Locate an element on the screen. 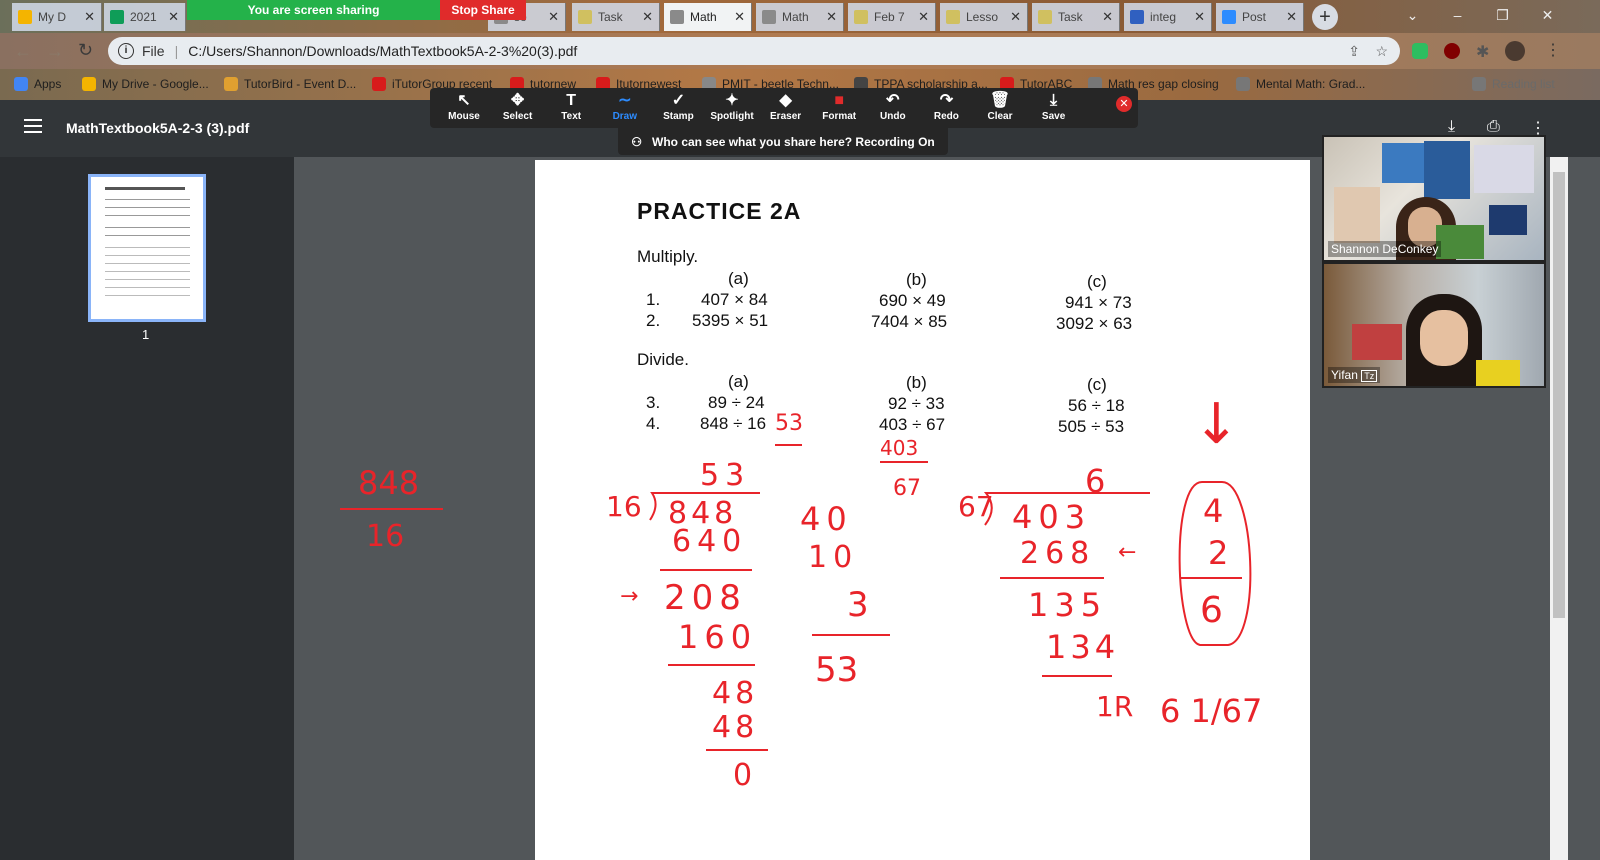  ld1-remainder-2: 48 is located at coordinates (735, 693).